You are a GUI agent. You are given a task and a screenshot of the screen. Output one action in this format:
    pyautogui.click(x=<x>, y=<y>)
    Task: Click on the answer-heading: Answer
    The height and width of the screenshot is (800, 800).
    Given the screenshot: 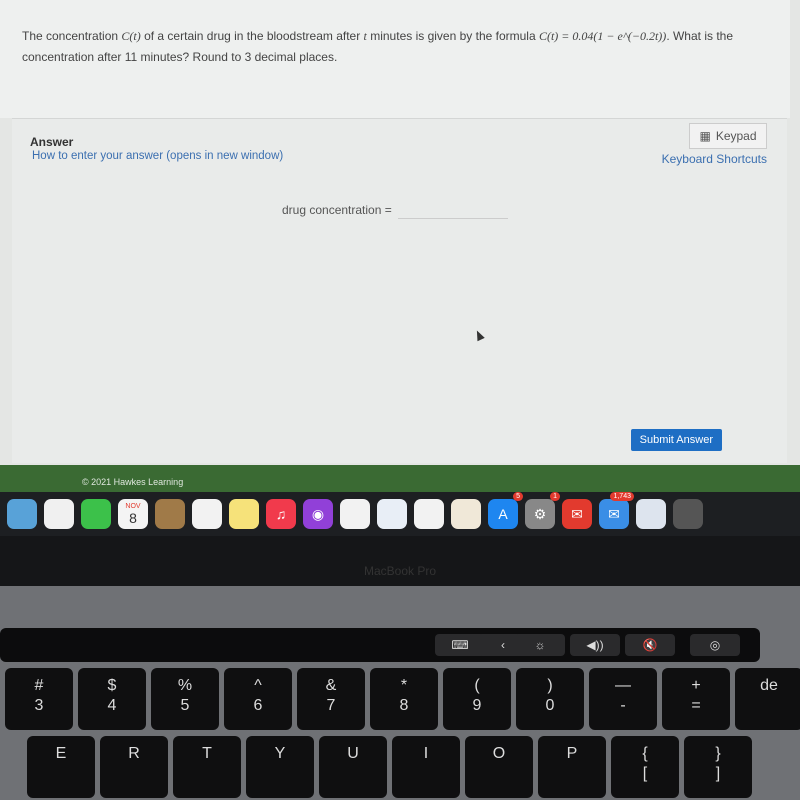 What is the action you would take?
    pyautogui.click(x=52, y=142)
    